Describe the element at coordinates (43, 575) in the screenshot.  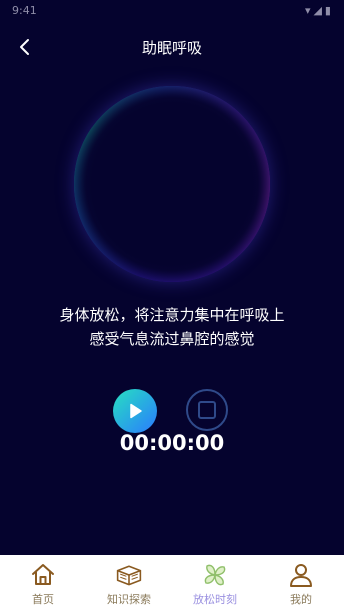
I see `home-icon` at that location.